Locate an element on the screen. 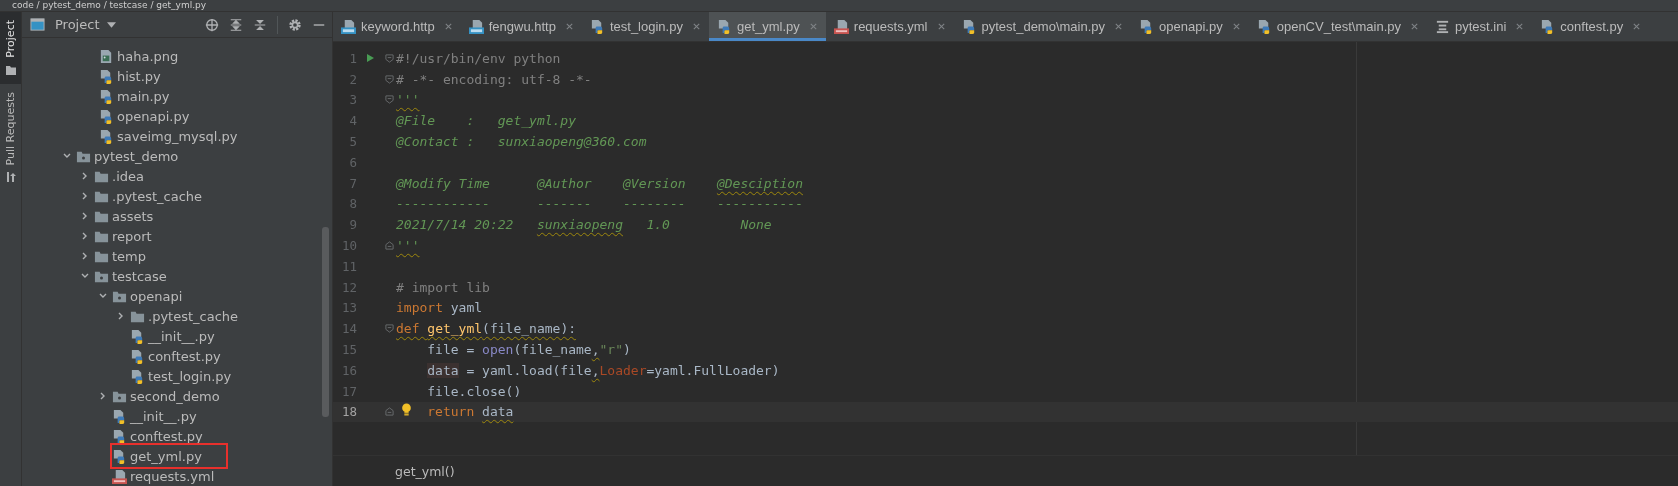 This screenshot has width=1678, height=486. code-line: # import lib is located at coordinates (443, 287).